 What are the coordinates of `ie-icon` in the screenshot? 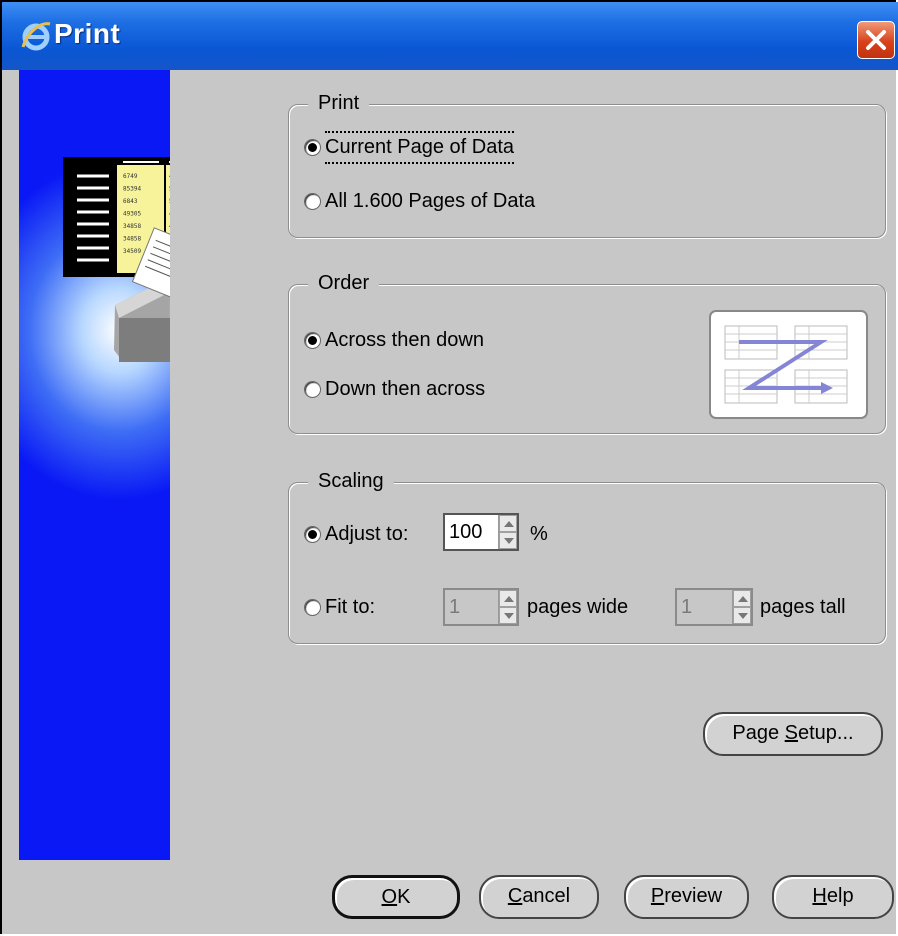 It's located at (36, 36).